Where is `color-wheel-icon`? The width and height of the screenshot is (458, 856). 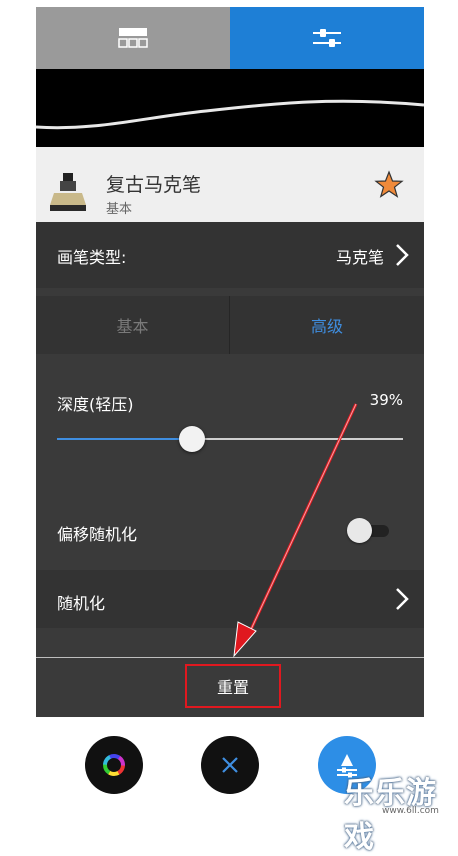 color-wheel-icon is located at coordinates (114, 765).